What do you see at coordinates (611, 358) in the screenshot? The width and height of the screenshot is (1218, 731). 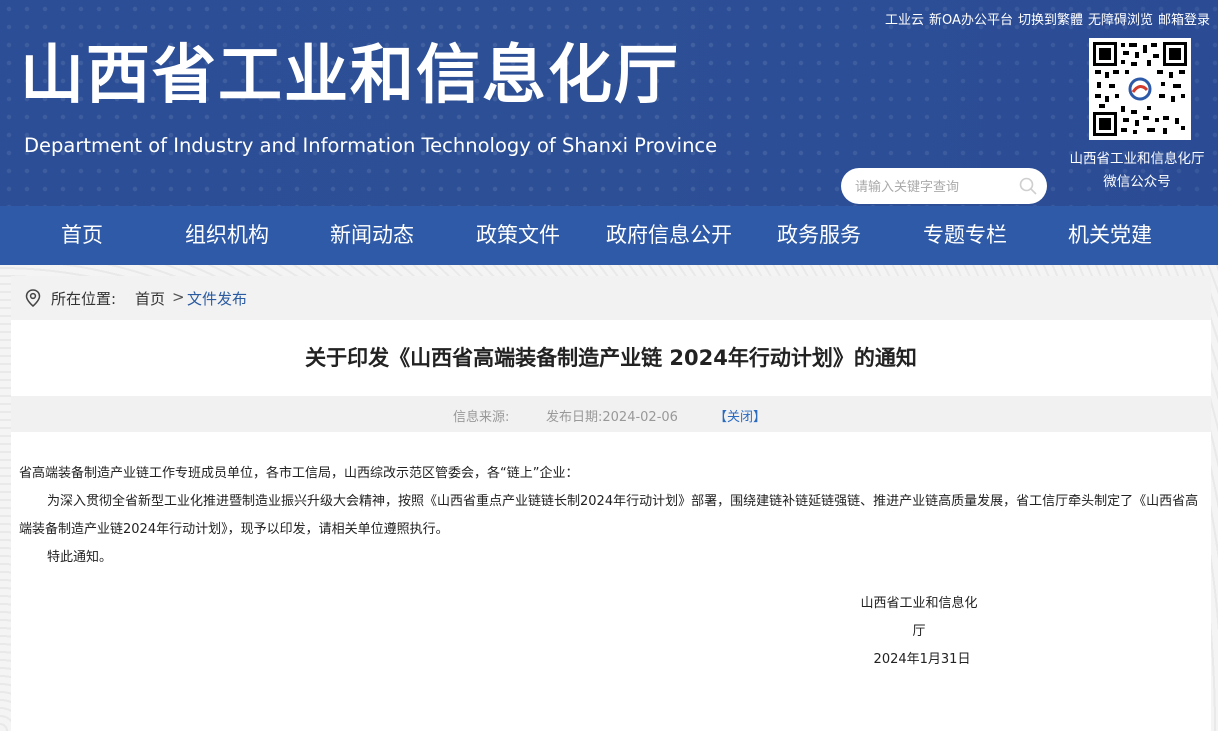 I see `article-title: 关于印发《山西省高端装备制造产业链 2024年行动计划》的通知` at bounding box center [611, 358].